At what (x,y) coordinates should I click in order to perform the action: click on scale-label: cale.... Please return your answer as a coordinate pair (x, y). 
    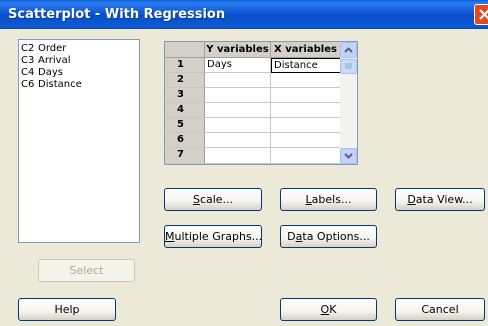
    Looking at the image, I should click on (216, 199).